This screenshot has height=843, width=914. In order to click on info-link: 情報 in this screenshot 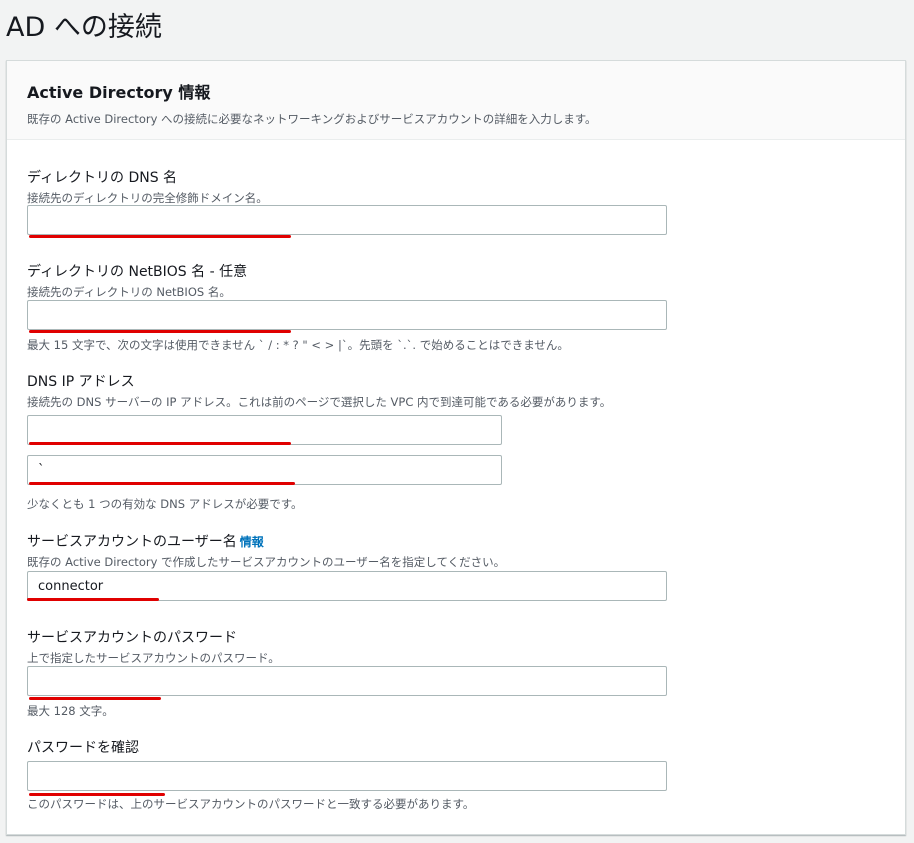, I will do `click(252, 542)`.